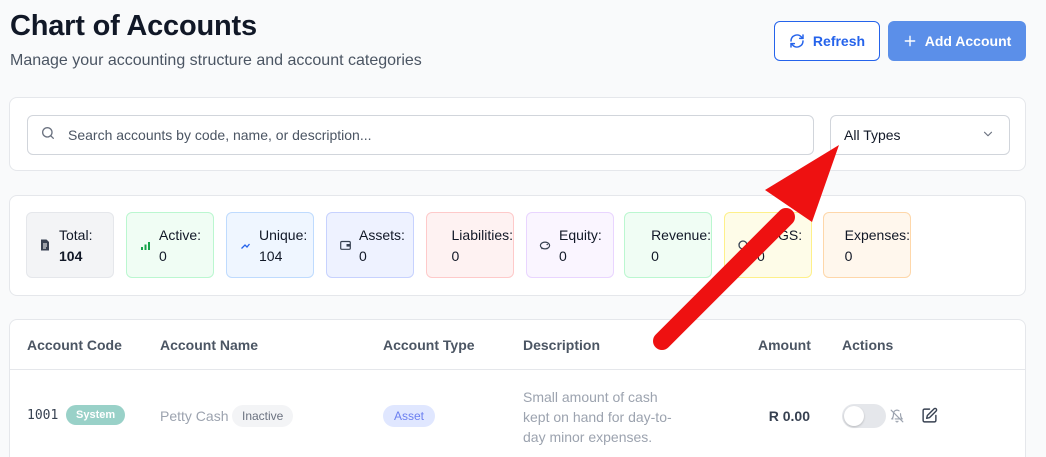  What do you see at coordinates (482, 234) in the screenshot?
I see `stat-label: Liabilities:` at bounding box center [482, 234].